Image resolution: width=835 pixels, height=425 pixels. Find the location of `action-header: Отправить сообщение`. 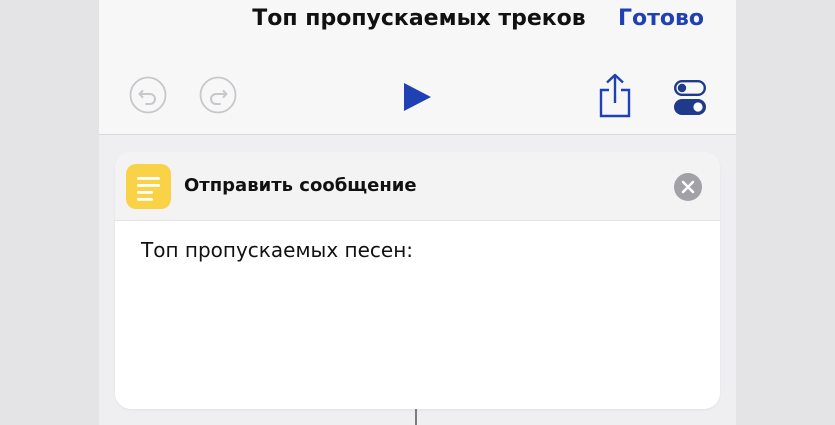

action-header: Отправить сообщение is located at coordinates (417, 186).